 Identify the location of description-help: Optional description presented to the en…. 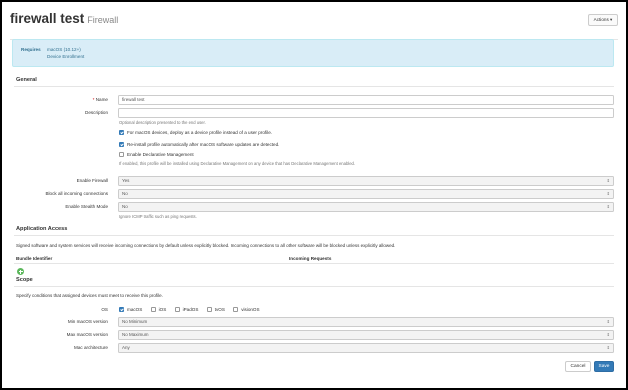
(162, 122).